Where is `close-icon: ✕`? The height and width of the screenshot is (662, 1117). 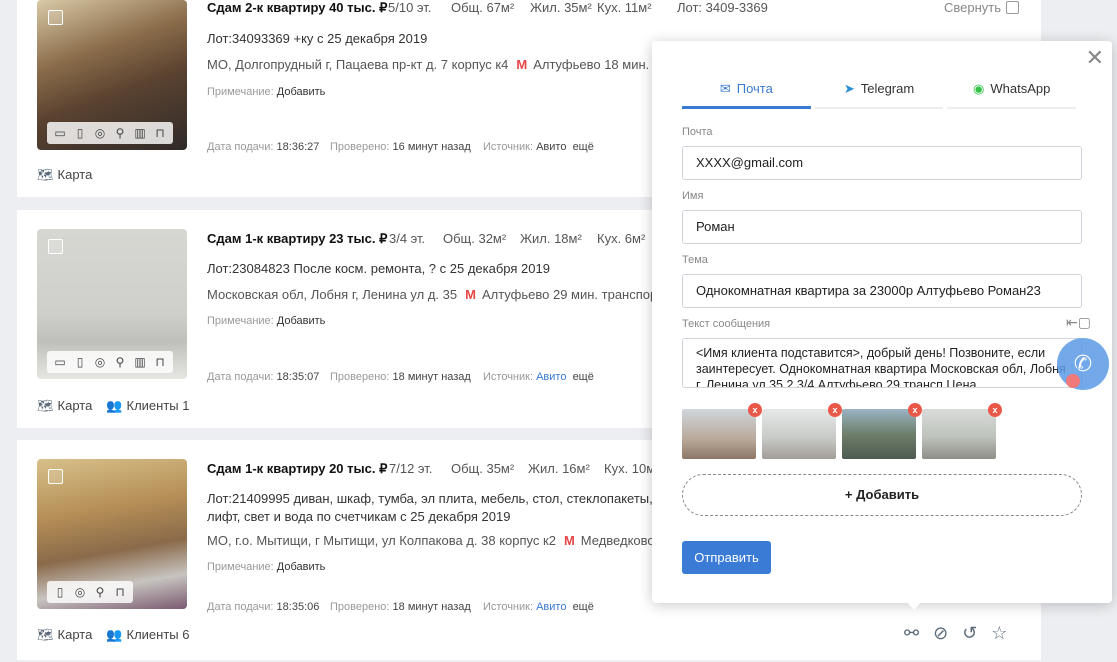
close-icon: ✕ is located at coordinates (1095, 58).